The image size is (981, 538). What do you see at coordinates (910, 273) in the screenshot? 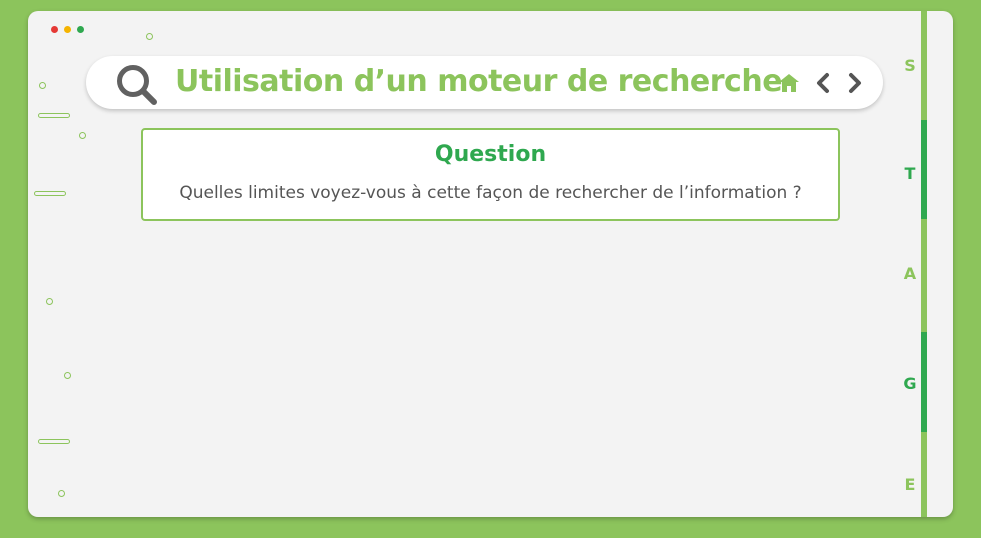
I see `stage-a: A` at bounding box center [910, 273].